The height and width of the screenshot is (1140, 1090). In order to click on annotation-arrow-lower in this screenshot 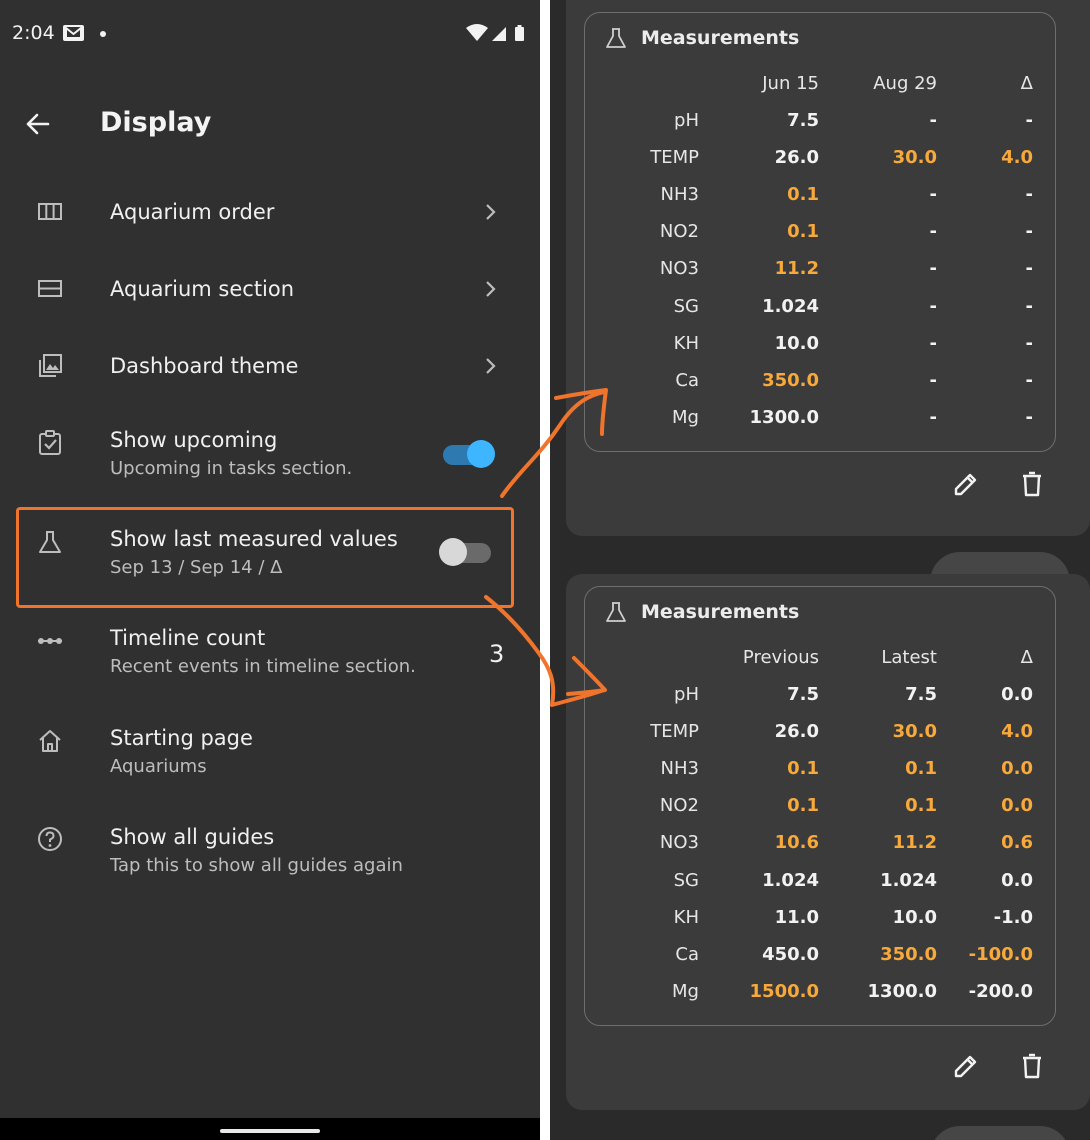, I will do `click(545, 651)`.